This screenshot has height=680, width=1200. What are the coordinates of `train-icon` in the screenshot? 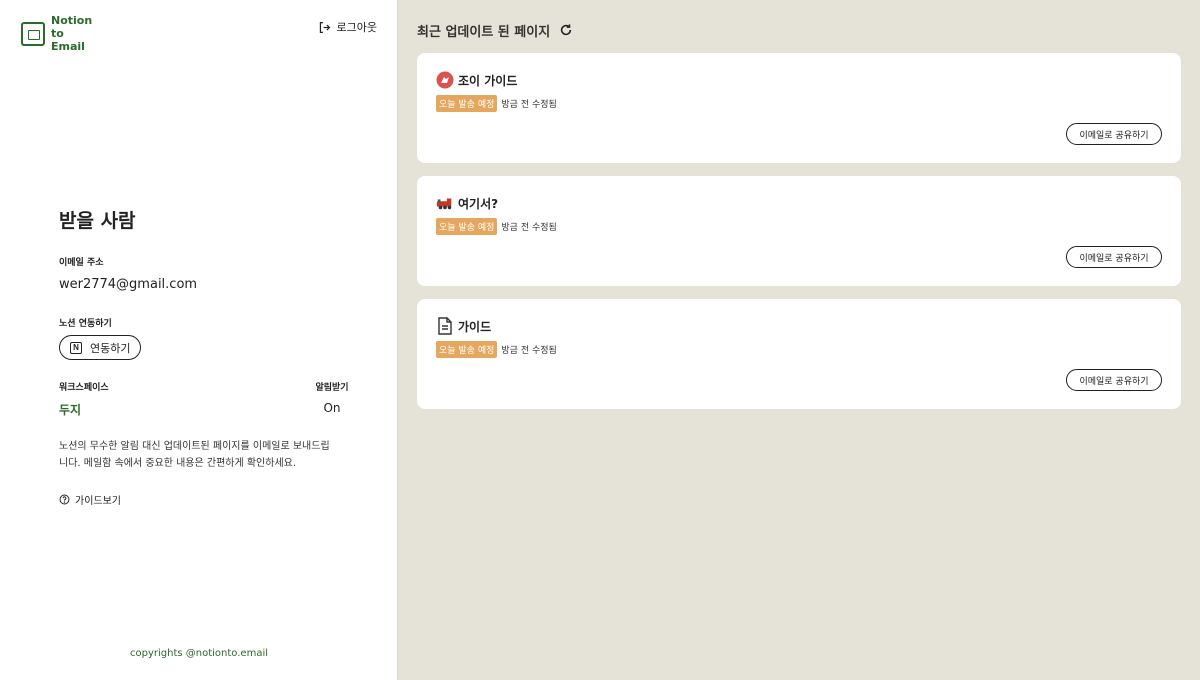 It's located at (445, 203).